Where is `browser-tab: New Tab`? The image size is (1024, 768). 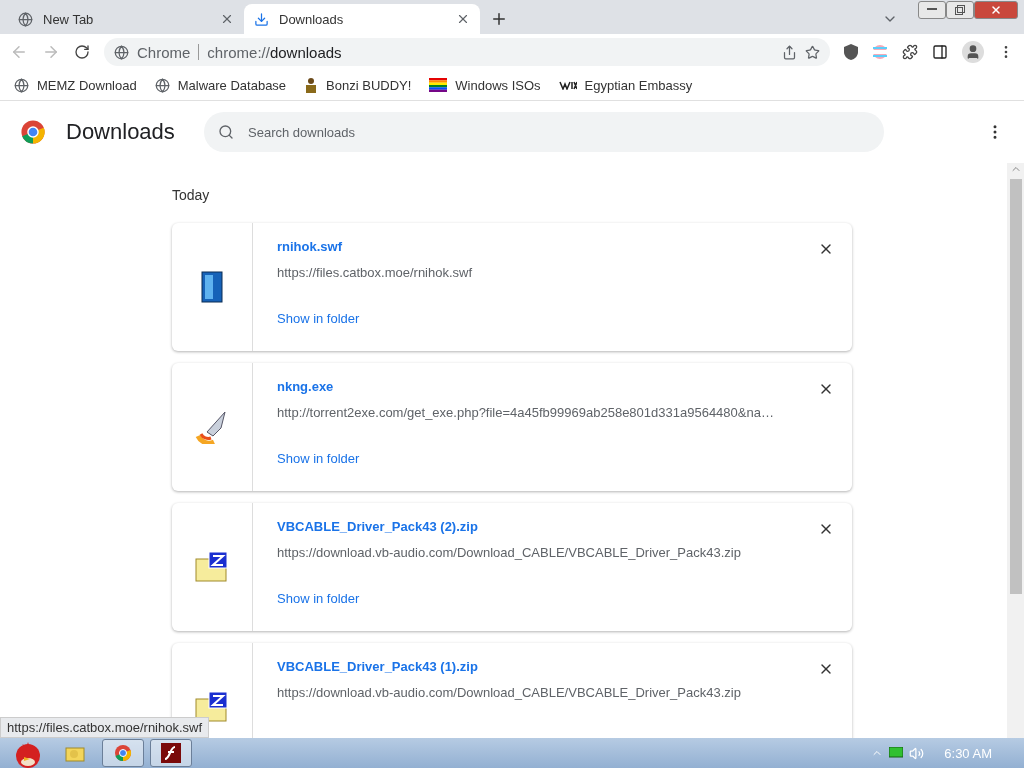
browser-tab: New Tab is located at coordinates (126, 19).